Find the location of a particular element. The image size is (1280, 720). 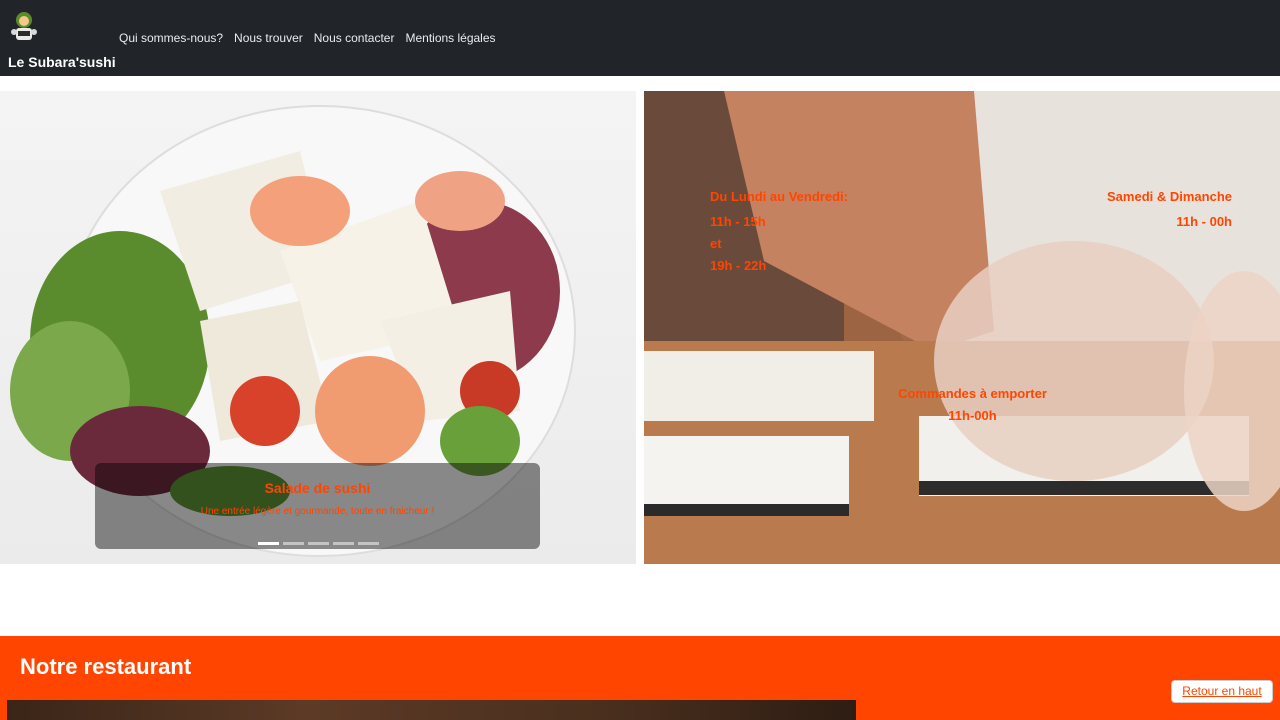

caption-title: Salade de sushi is located at coordinates (317, 488).